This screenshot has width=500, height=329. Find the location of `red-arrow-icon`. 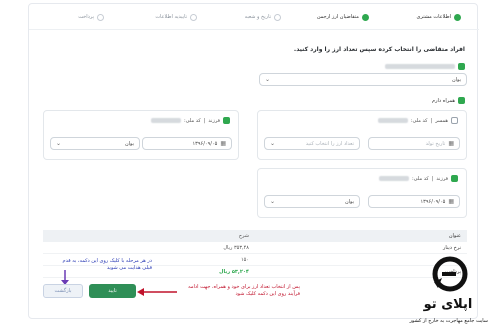

red-arrow-icon is located at coordinates (157, 292).